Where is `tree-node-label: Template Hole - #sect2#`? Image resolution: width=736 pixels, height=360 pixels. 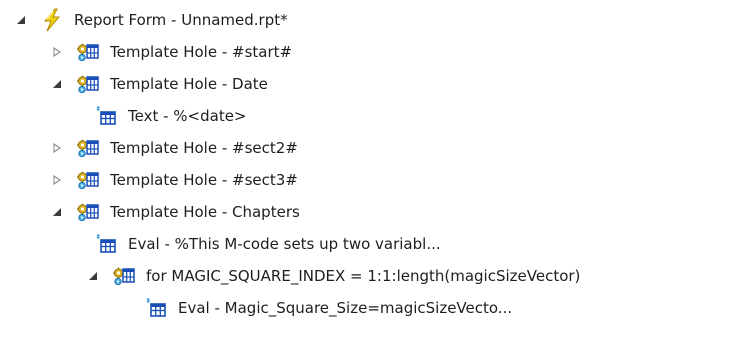 tree-node-label: Template Hole - #sect2# is located at coordinates (204, 148).